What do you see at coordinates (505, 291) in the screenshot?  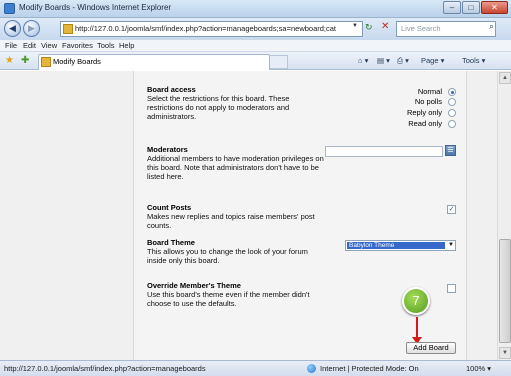 I see `scroll-thumb` at bounding box center [505, 291].